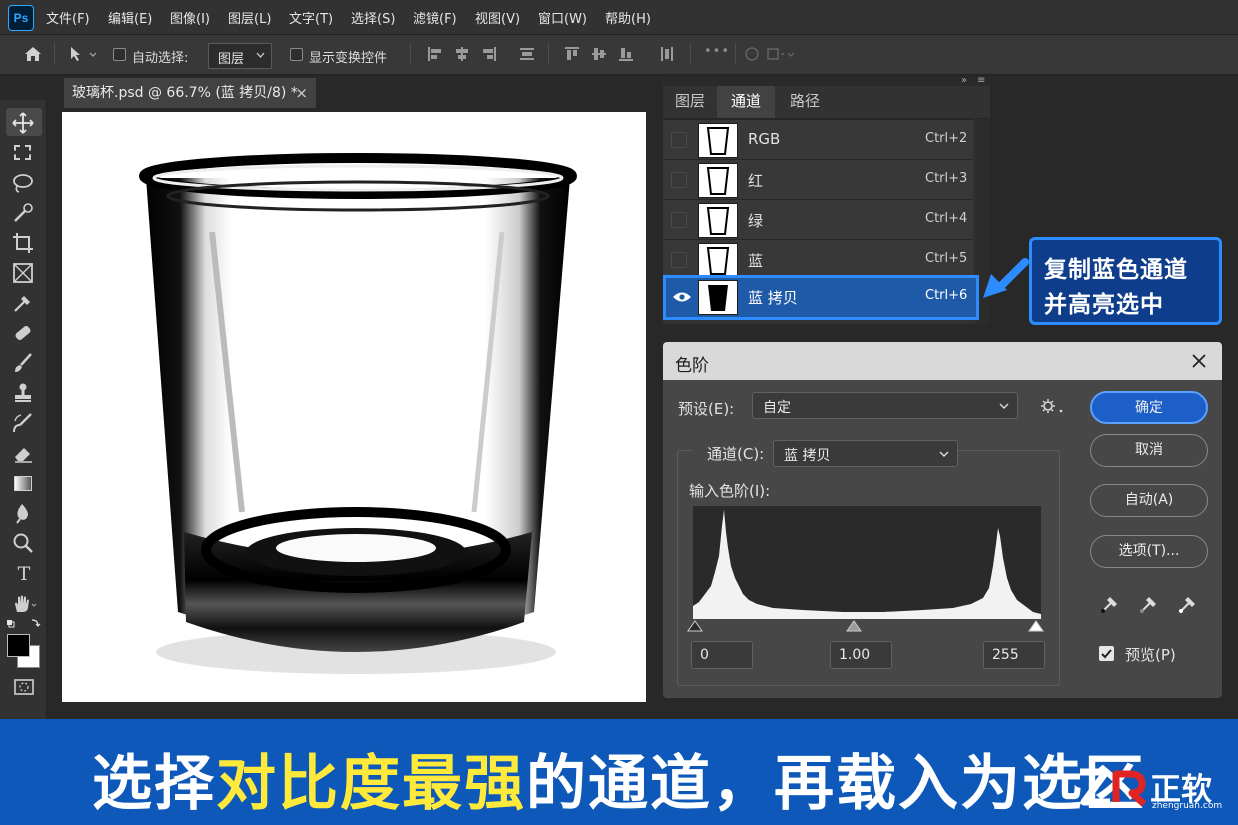  What do you see at coordinates (1149, 500) in the screenshot?
I see `auto-button: 自动(A)` at bounding box center [1149, 500].